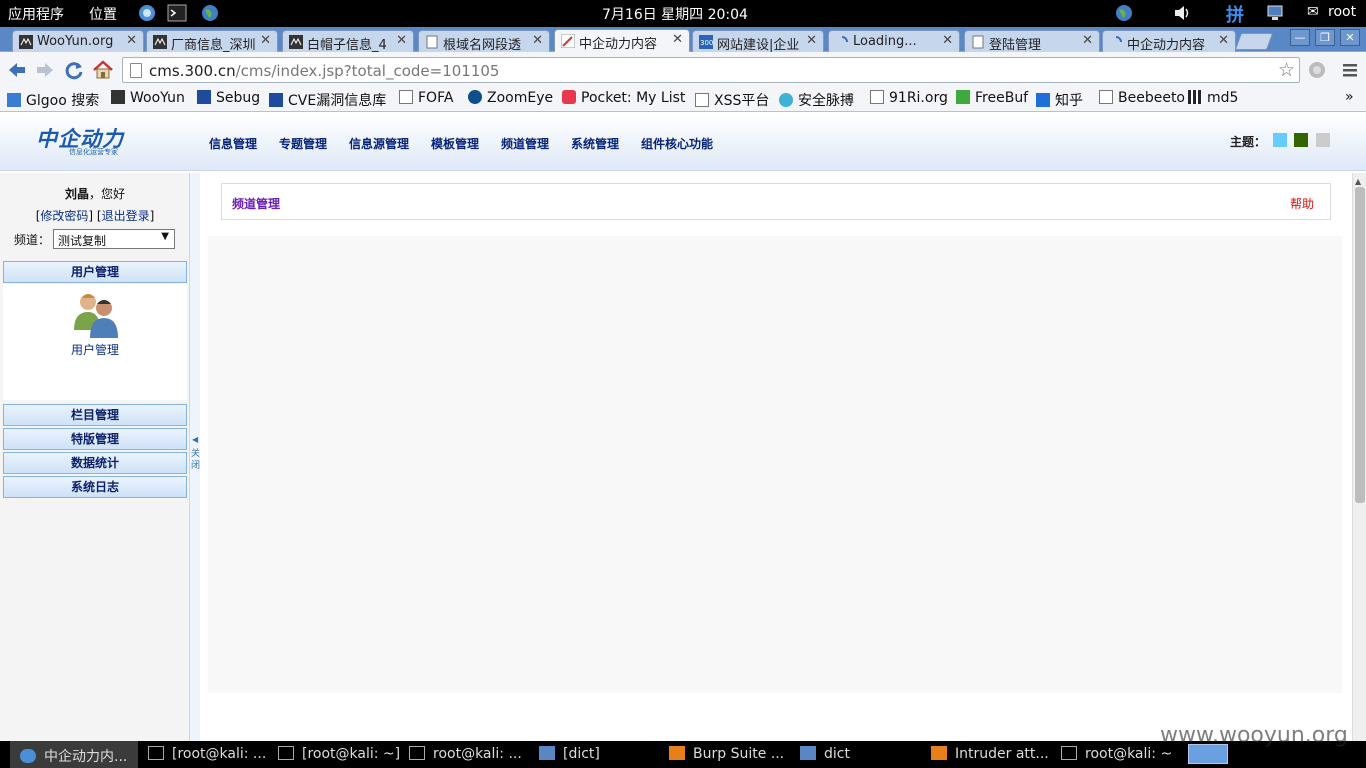 Image resolution: width=1366 pixels, height=768 pixels. Describe the element at coordinates (1182, 13) in the screenshot. I see `volume-icon` at that location.